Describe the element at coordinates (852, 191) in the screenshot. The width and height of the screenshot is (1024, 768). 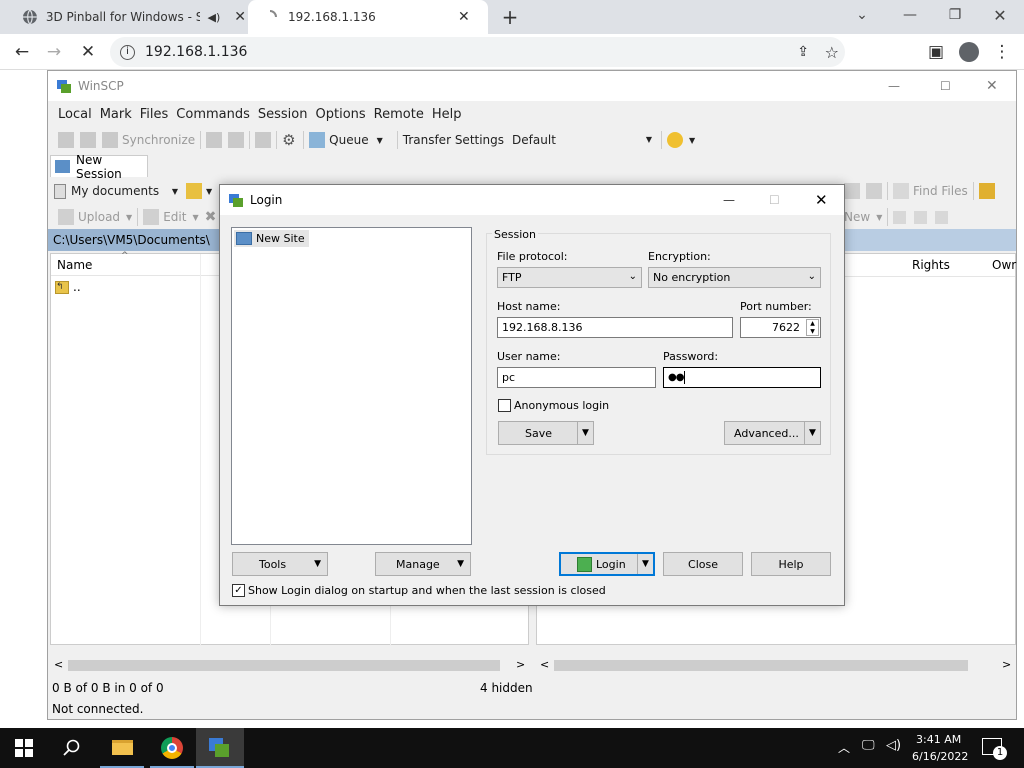
I see `home-icon` at that location.